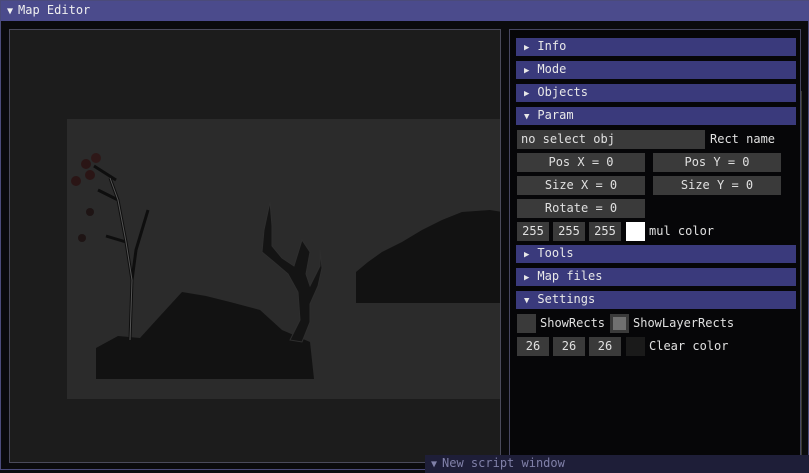  What do you see at coordinates (570, 276) in the screenshot?
I see `section-label: Map files` at bounding box center [570, 276].